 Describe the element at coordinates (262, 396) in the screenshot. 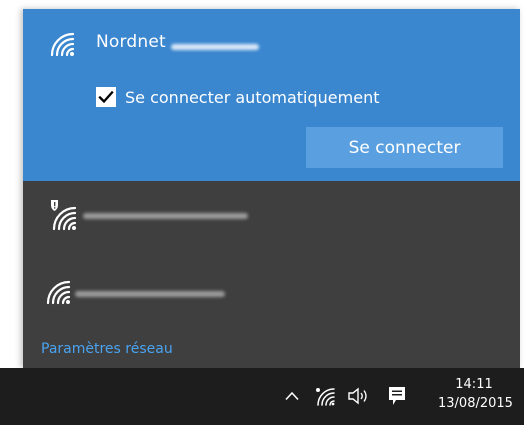

I see `taskbar: 14:11 13/08/2015` at that location.